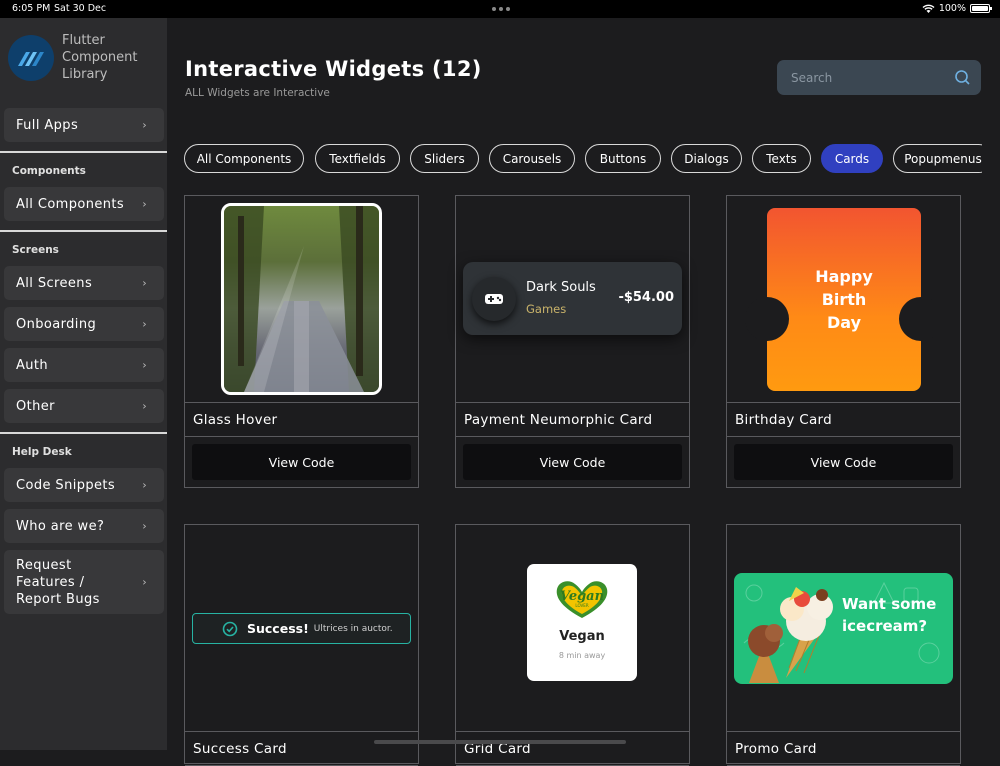 This screenshot has height=766, width=1000. I want to click on sidebar-item-all-screens: All Screens ›, so click(84, 283).